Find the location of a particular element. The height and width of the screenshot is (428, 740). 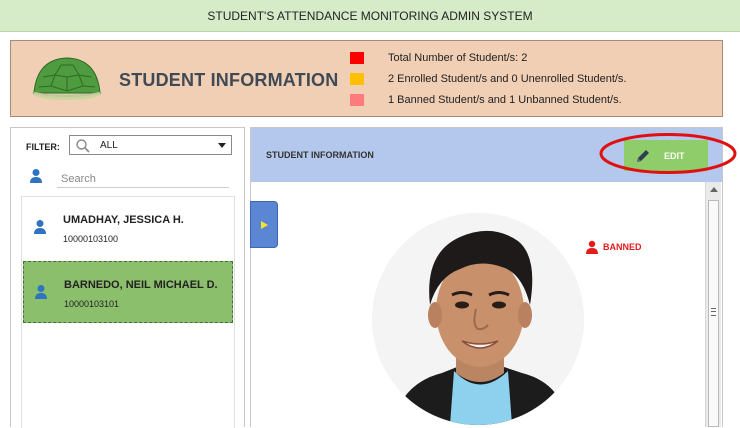

detail-title: STUDENT INFORMATION is located at coordinates (320, 155).